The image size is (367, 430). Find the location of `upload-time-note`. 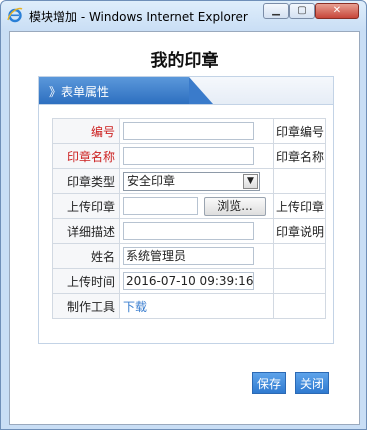

upload-time-note is located at coordinates (299, 281).